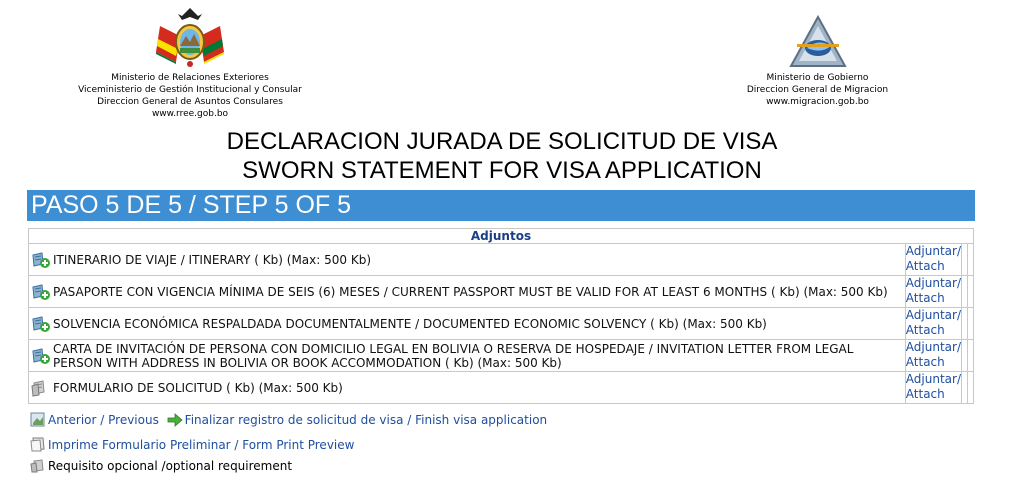  I want to click on legend-row: Requisito opcional /optional requirement, so click(161, 466).